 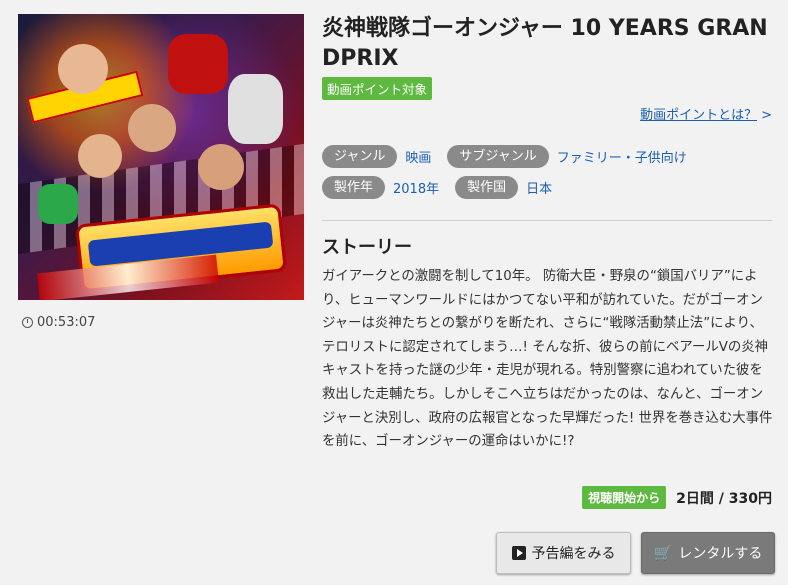 I want to click on duration: 00:53:07, so click(x=58, y=322).